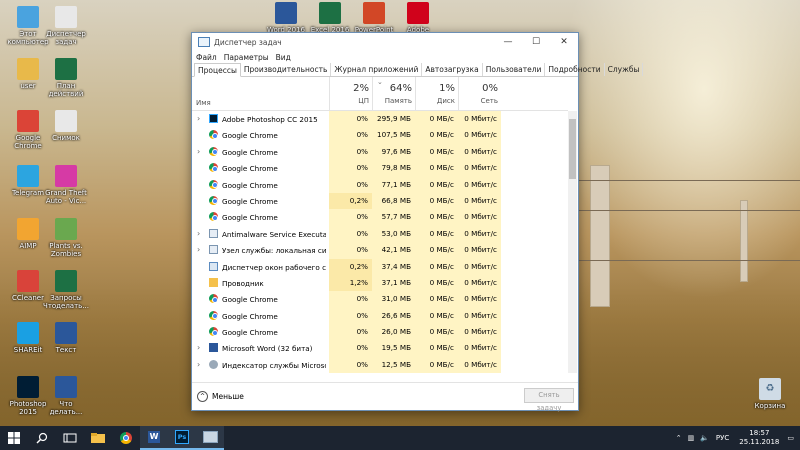  Describe the element at coordinates (380, 201) in the screenshot. I see `process-row: Google Chrome 0,2% 66,8 МБ 0 МБ/с 0 Мбит/с` at that location.